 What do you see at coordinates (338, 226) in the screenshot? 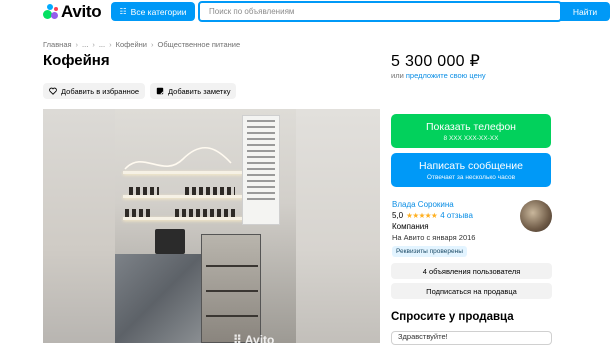
I see `photo-blur-right` at bounding box center [338, 226].